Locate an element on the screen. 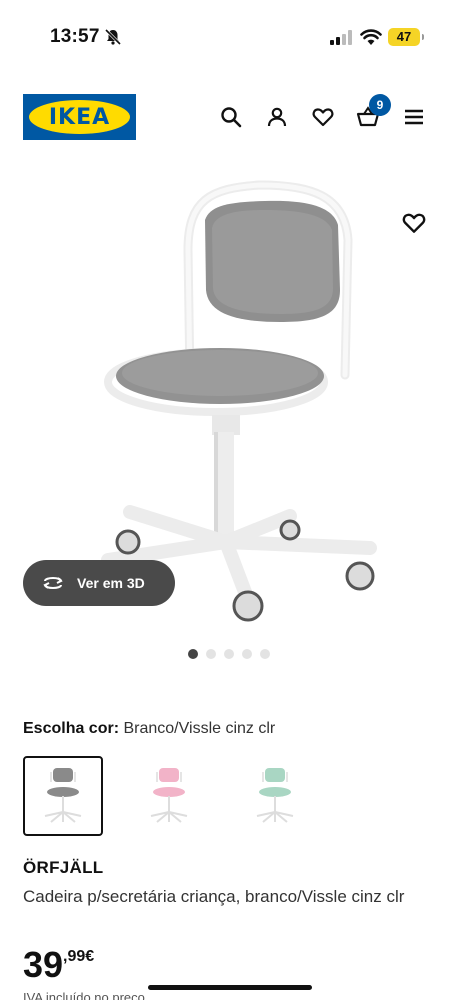  color-swatch-grey is located at coordinates (63, 796).